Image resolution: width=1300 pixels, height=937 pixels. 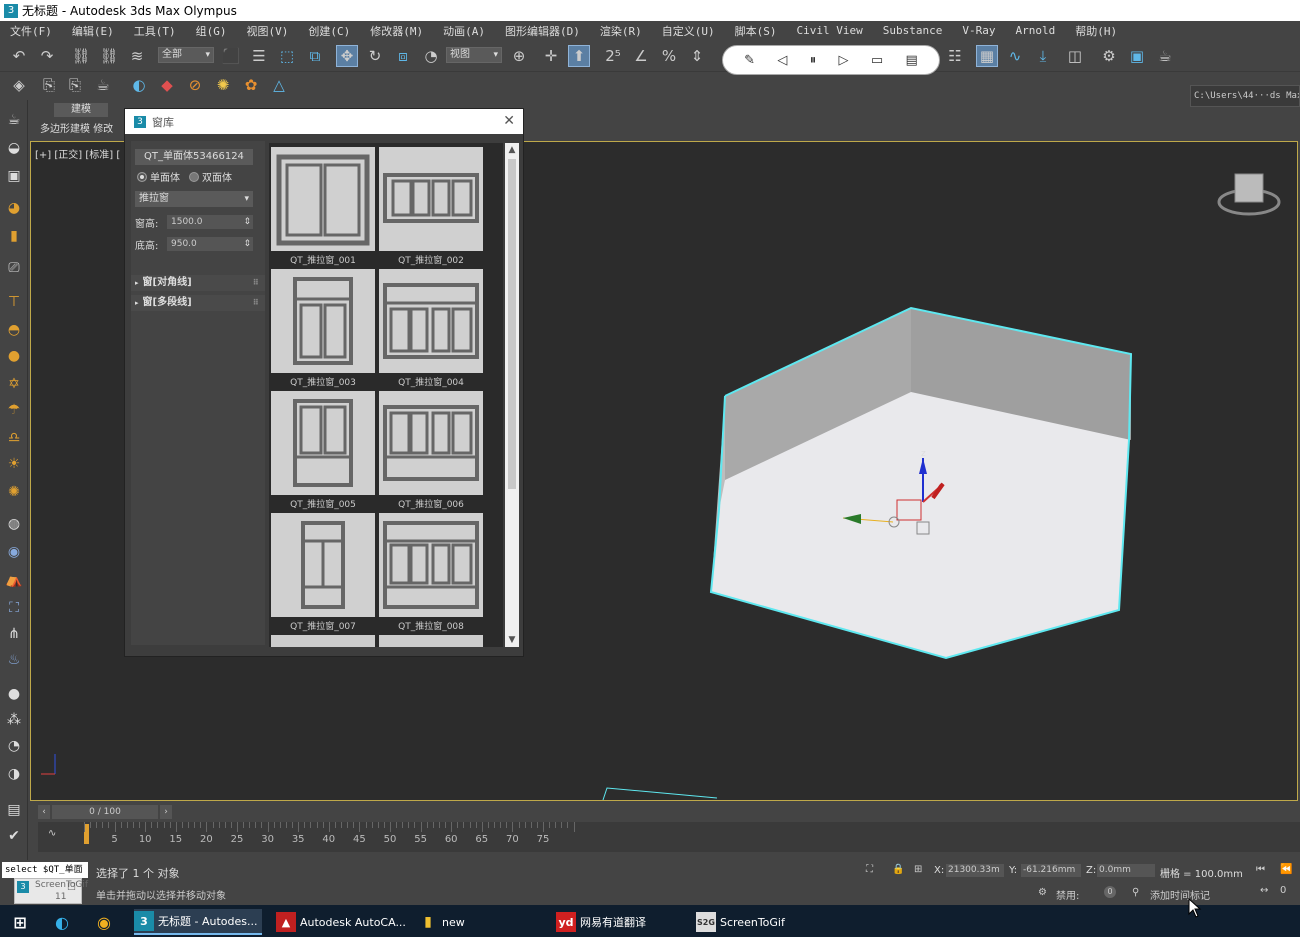 I want to click on umbrella-icon: ☂, so click(x=14, y=410).